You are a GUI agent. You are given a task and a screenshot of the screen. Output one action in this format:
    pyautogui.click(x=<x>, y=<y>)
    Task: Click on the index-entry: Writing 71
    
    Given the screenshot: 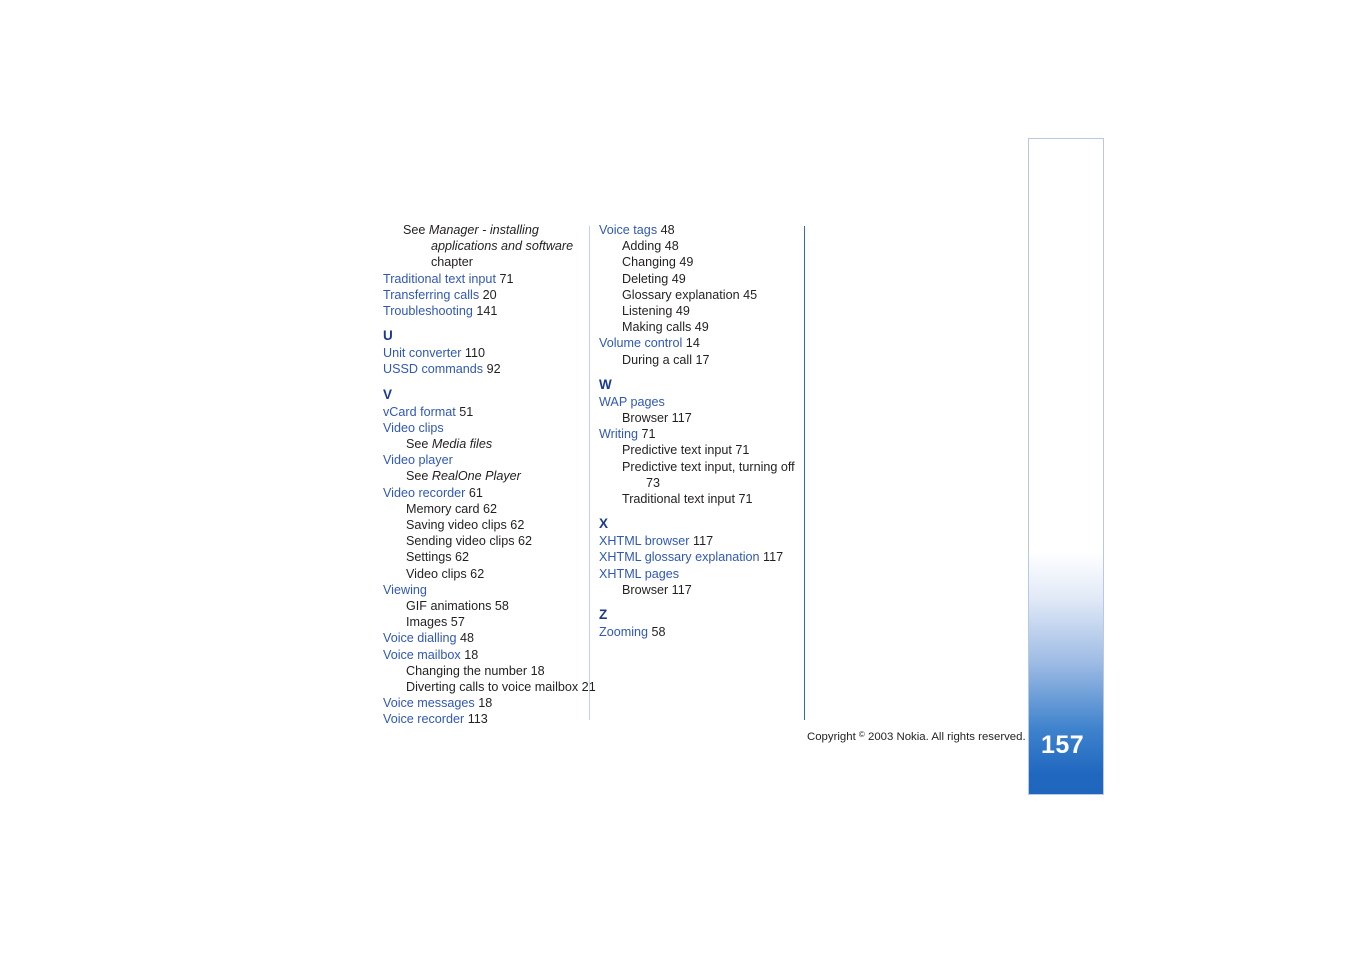 What is the action you would take?
    pyautogui.click(x=698, y=434)
    